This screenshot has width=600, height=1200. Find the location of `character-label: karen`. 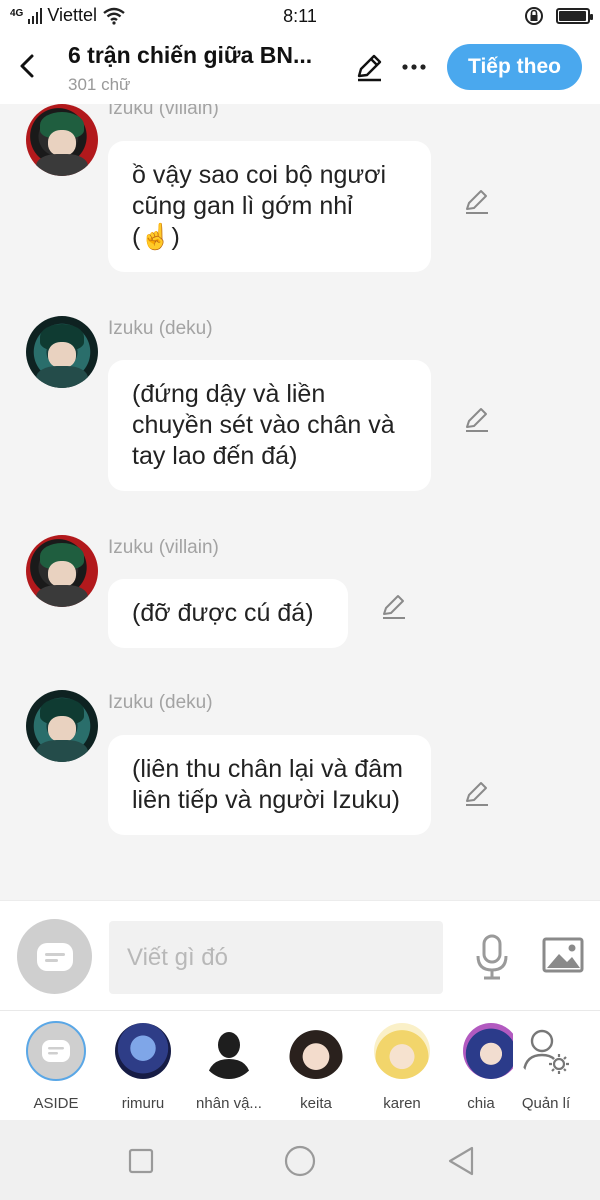

character-label: karen is located at coordinates (402, 1103).